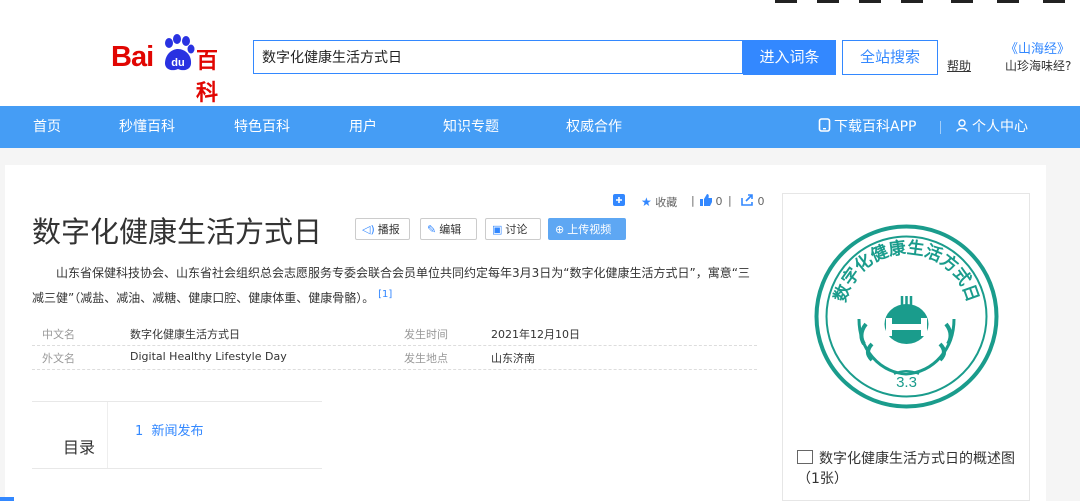 This screenshot has width=1080, height=501. What do you see at coordinates (619, 201) in the screenshot?
I see `add-icon` at bounding box center [619, 201].